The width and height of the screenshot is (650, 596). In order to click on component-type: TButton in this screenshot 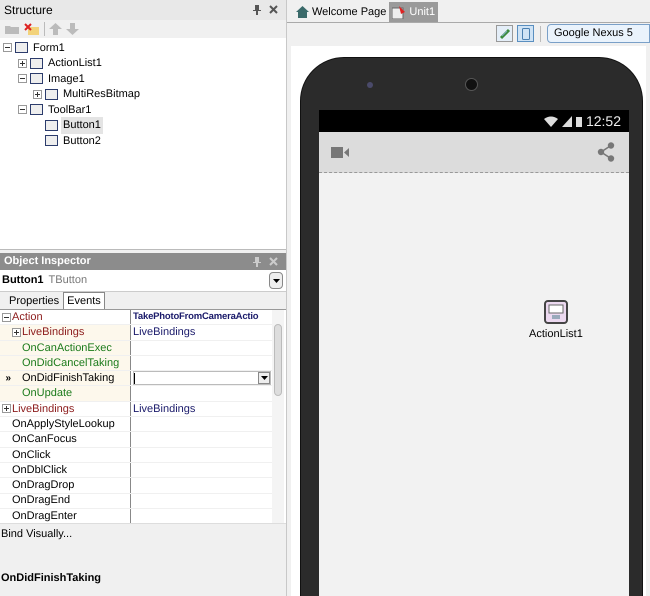, I will do `click(68, 280)`.